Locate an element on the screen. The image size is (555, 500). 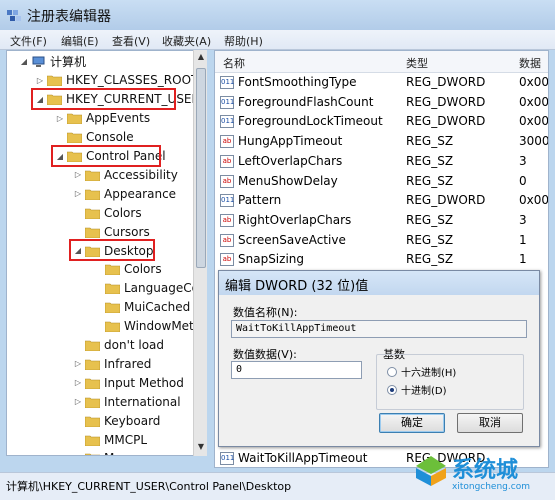
value-name: LeftOverlapChars is located at coordinates (290, 160).